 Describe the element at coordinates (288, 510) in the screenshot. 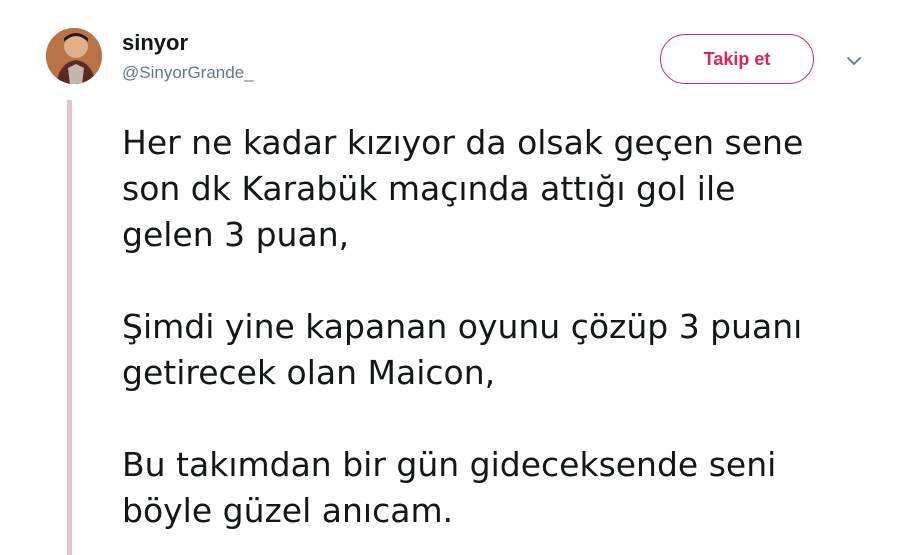

I see `tweet-text-line: böyle güzel anıcam.` at that location.